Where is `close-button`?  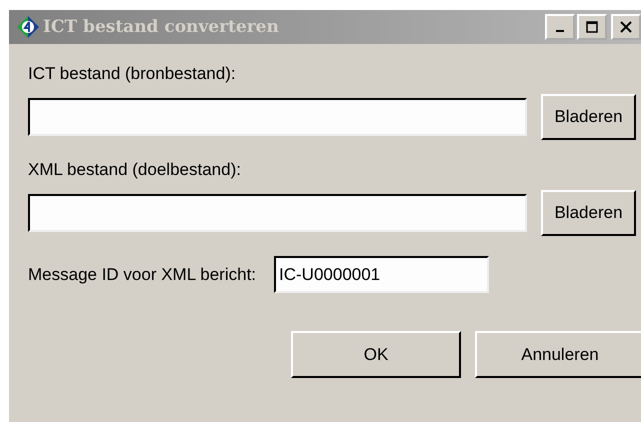 close-button is located at coordinates (626, 27).